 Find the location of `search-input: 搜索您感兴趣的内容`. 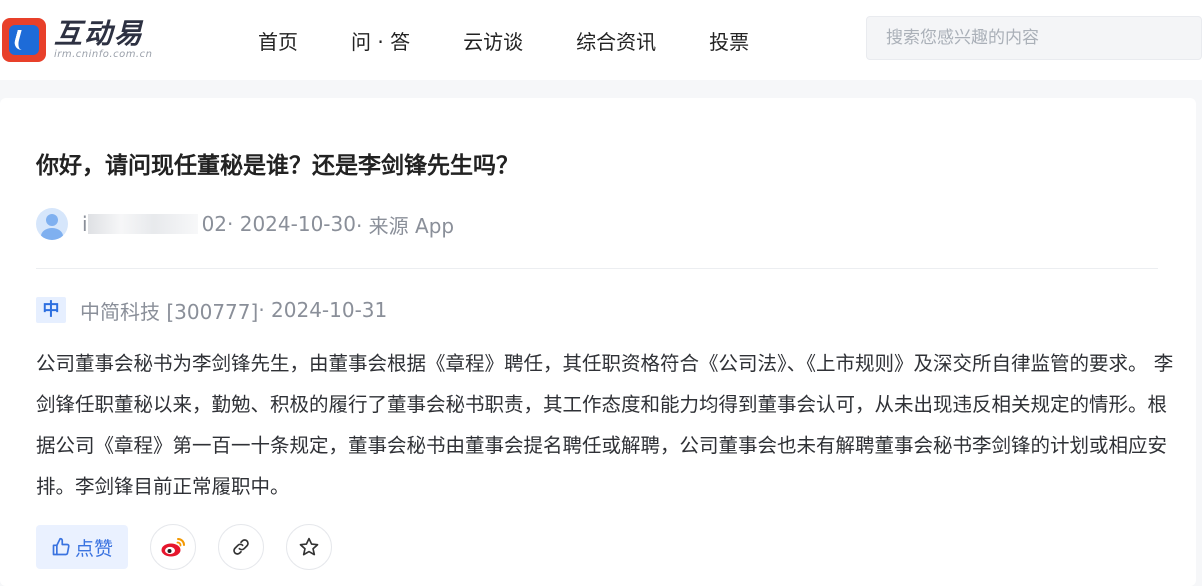

search-input: 搜索您感兴趣的内容 is located at coordinates (1034, 38).